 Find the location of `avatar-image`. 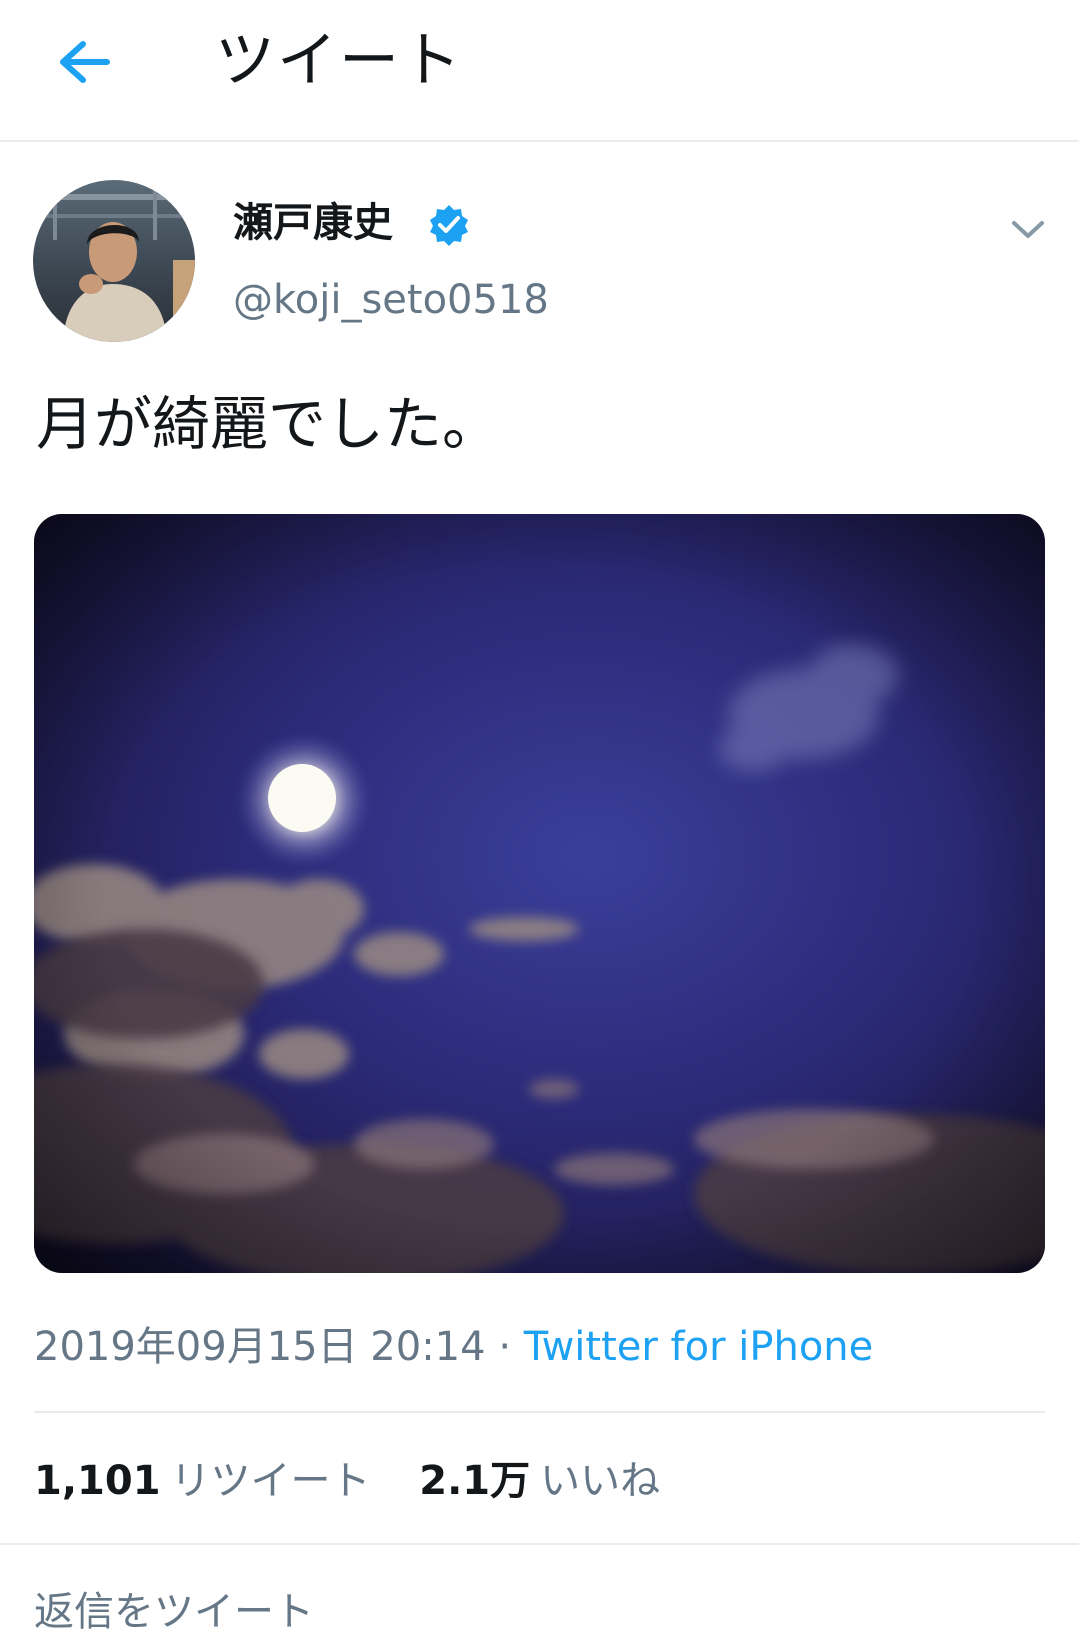

avatar-image is located at coordinates (114, 261).